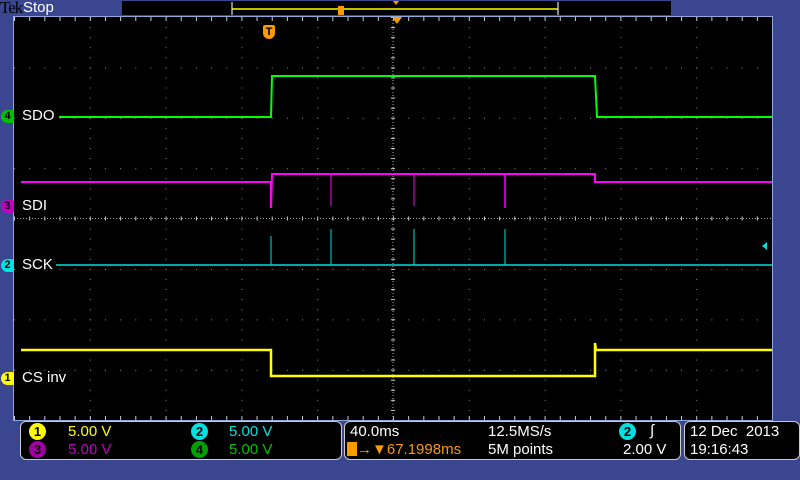 This screenshot has width=800, height=480. Describe the element at coordinates (352, 449) in the screenshot. I see `trigger-offset-icon` at that location.